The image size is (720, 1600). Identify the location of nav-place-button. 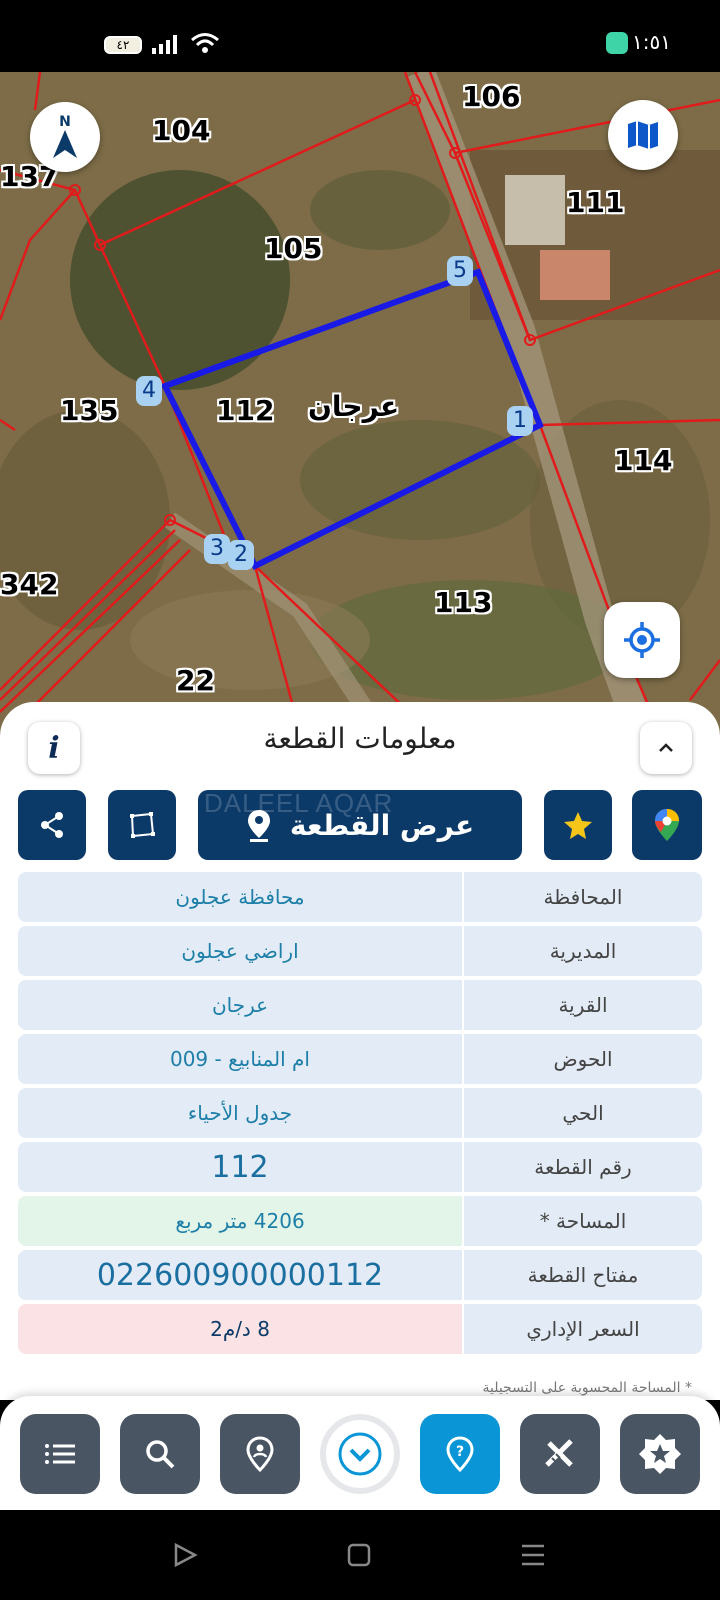
(260, 1454).